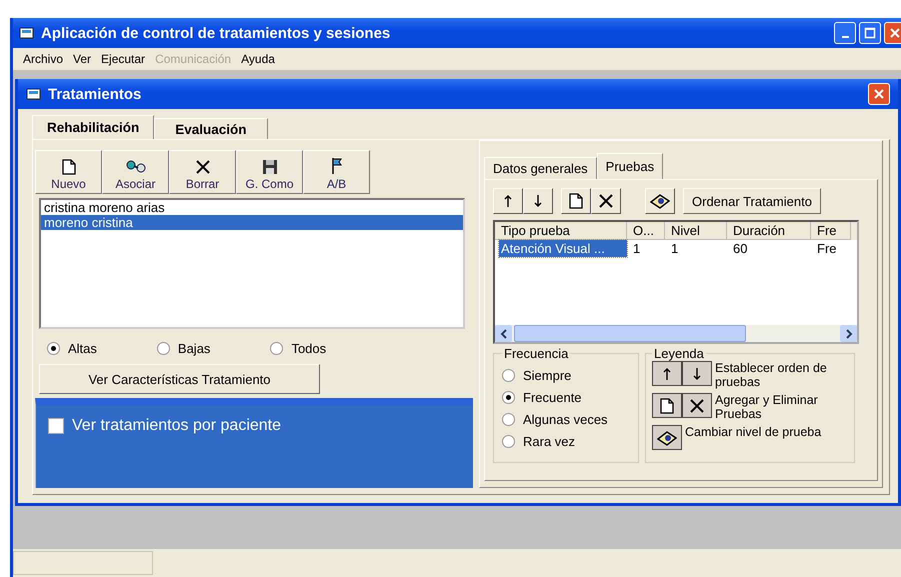 The width and height of the screenshot is (901, 577). I want to click on radio-button: Siempre, so click(566, 375).